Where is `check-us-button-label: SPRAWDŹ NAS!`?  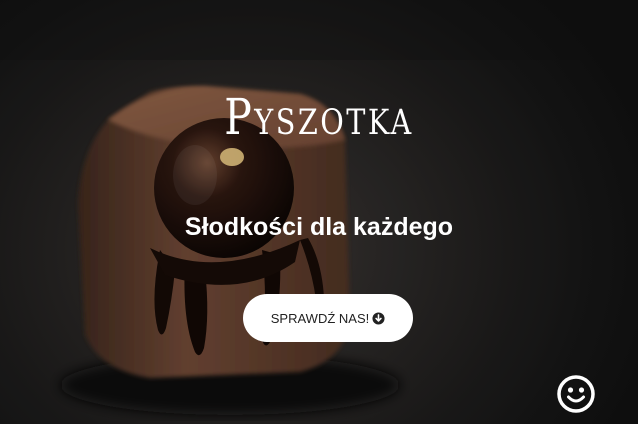 check-us-button-label: SPRAWDŹ NAS! is located at coordinates (320, 318).